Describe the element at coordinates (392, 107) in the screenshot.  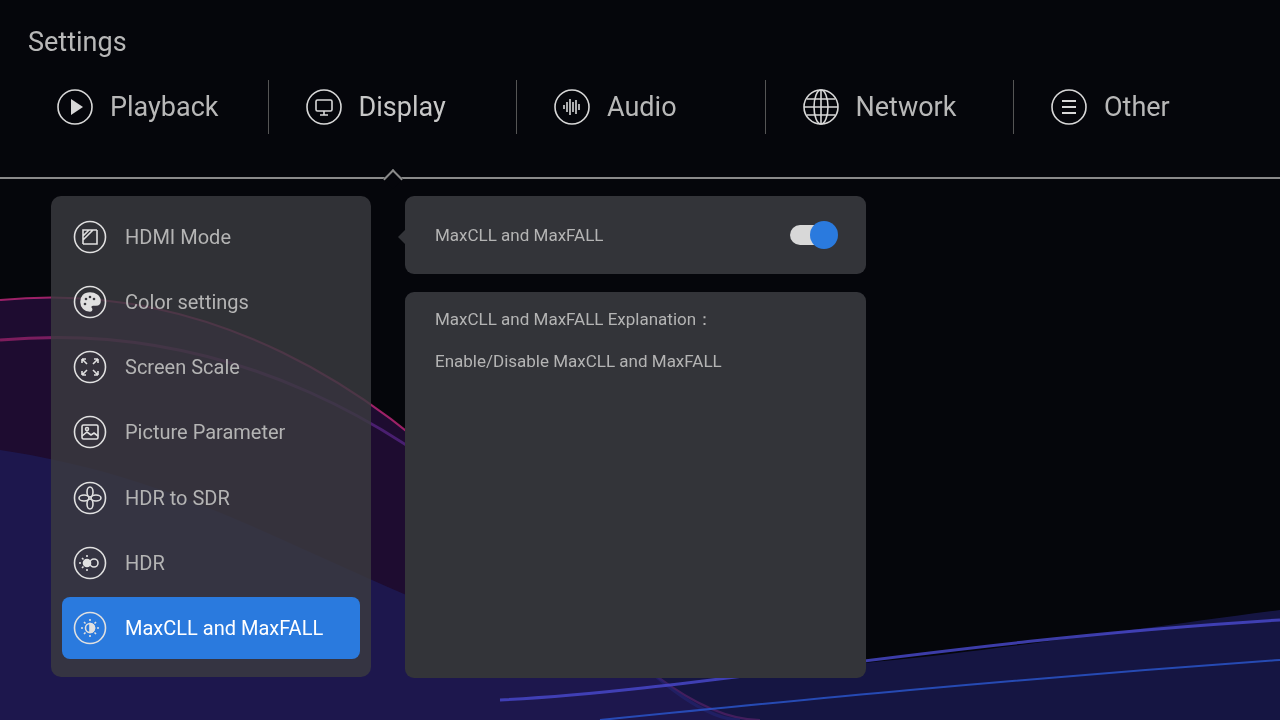
I see `tab: Display` at that location.